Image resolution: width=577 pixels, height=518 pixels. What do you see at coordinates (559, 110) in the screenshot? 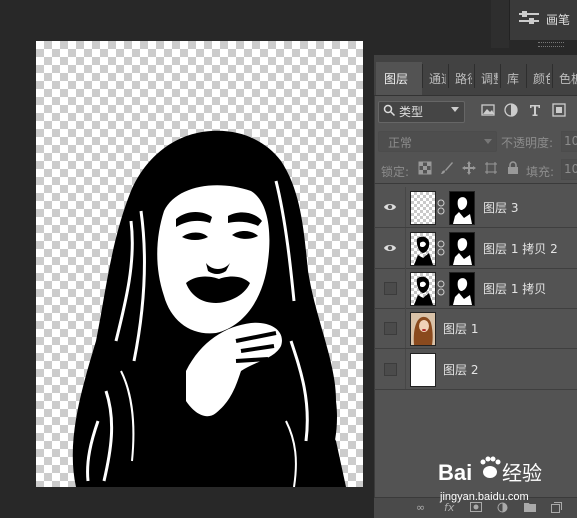
I see `shape-filter-icon` at bounding box center [559, 110].